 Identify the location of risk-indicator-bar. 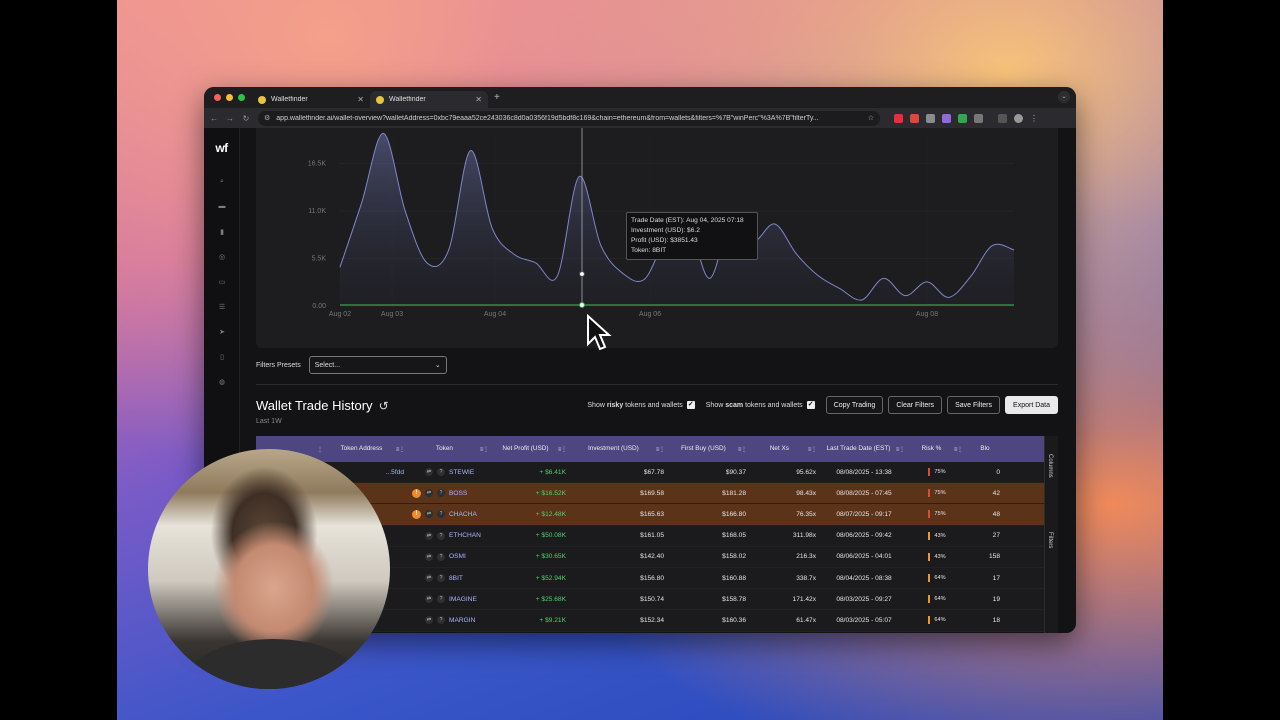
(929, 620).